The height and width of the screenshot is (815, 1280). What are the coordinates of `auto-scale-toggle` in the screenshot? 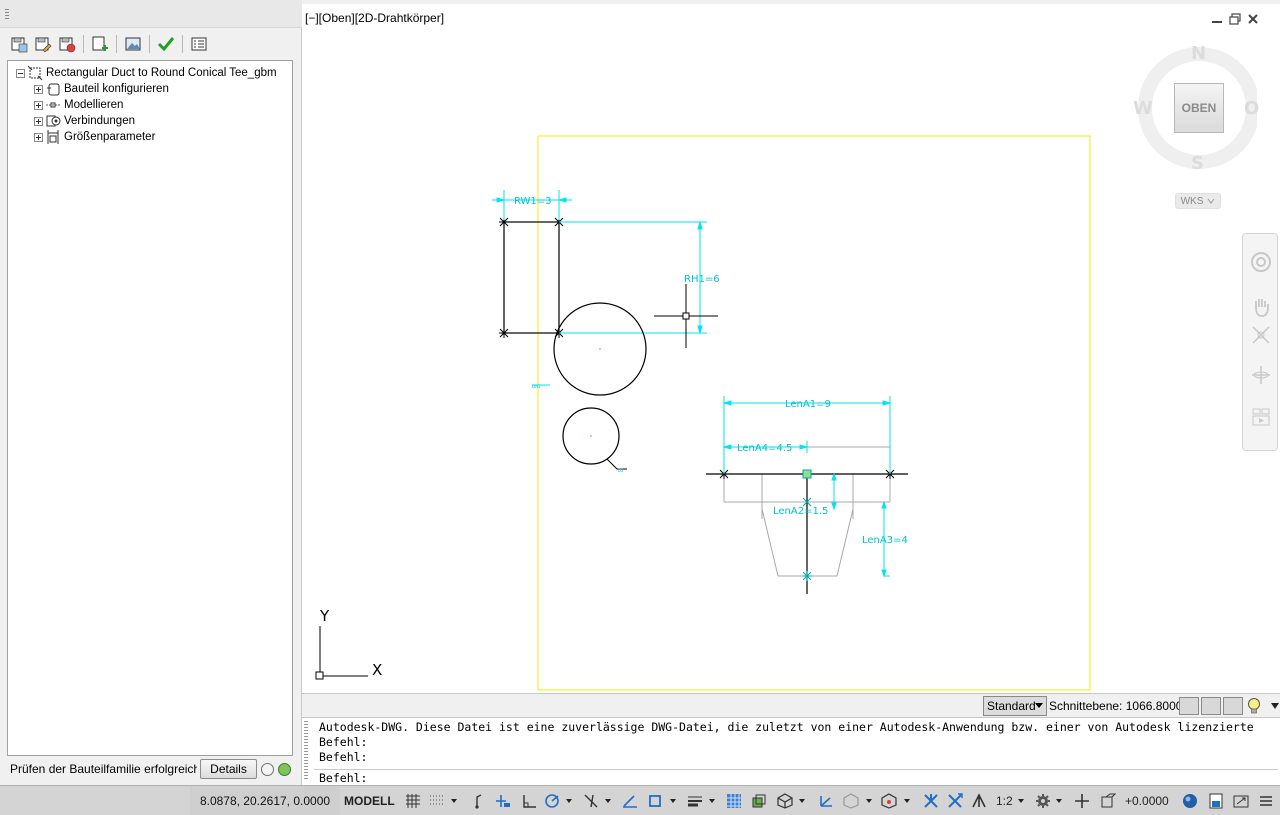 It's located at (955, 801).